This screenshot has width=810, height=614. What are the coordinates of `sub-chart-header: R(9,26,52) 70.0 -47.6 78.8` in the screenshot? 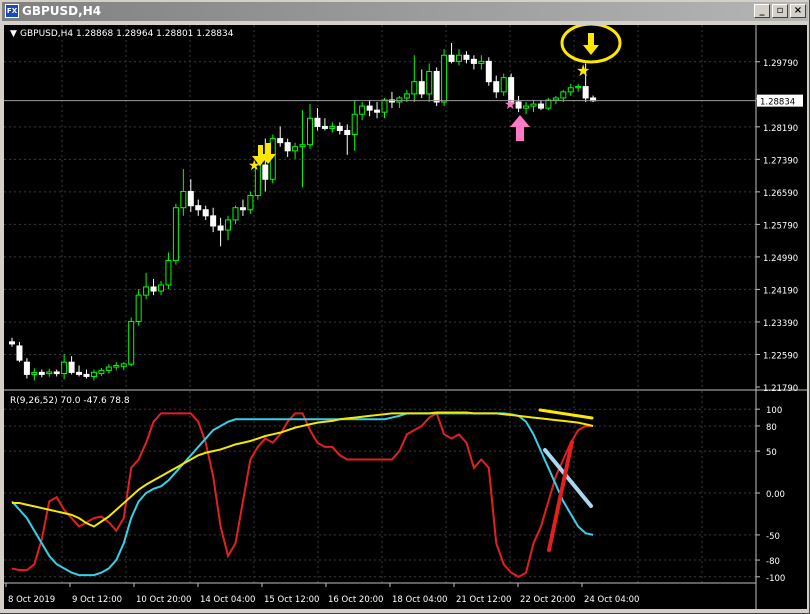 It's located at (70, 401).